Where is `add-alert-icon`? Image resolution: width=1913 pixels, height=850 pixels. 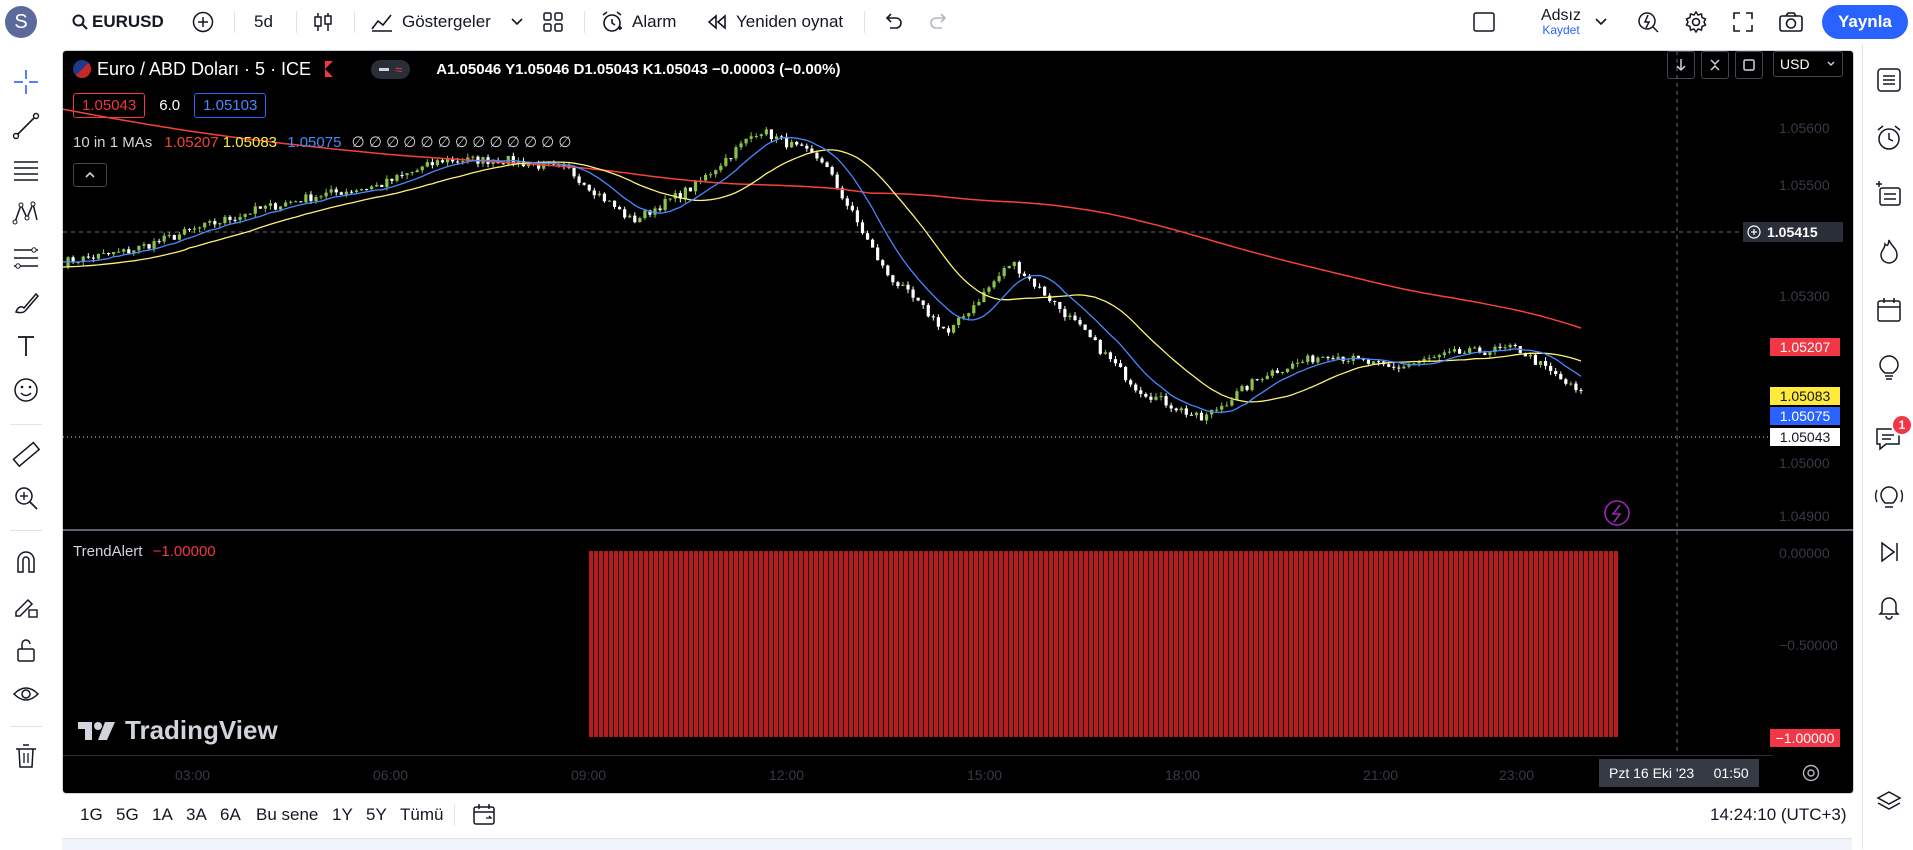
add-alert-icon is located at coordinates (1754, 232).